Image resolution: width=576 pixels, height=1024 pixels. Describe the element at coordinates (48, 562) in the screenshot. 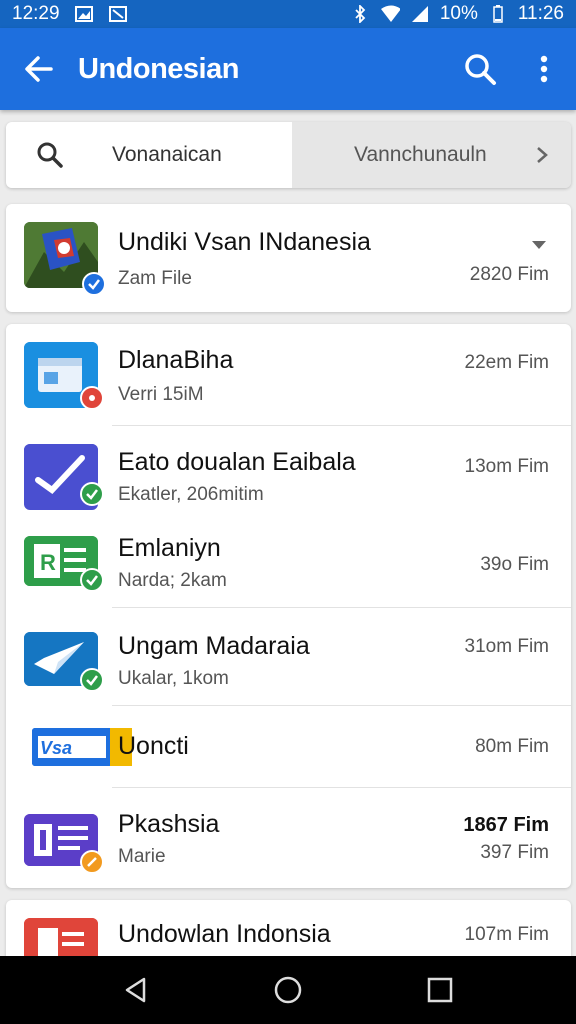

I see `svg-text: R` at that location.